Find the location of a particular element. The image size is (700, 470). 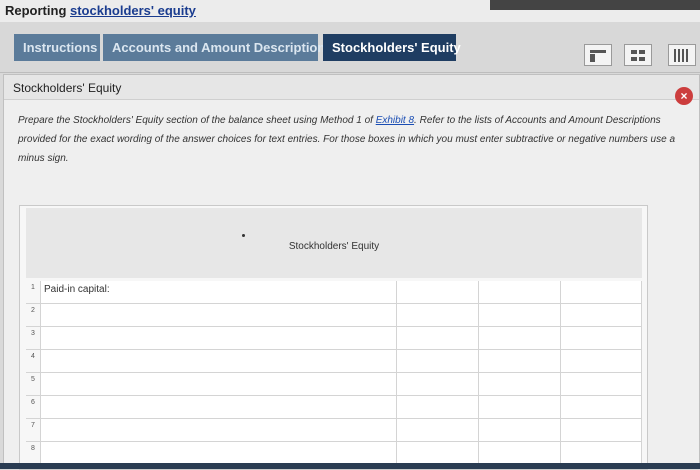

page-title-prefix: Reporting is located at coordinates (37, 10).